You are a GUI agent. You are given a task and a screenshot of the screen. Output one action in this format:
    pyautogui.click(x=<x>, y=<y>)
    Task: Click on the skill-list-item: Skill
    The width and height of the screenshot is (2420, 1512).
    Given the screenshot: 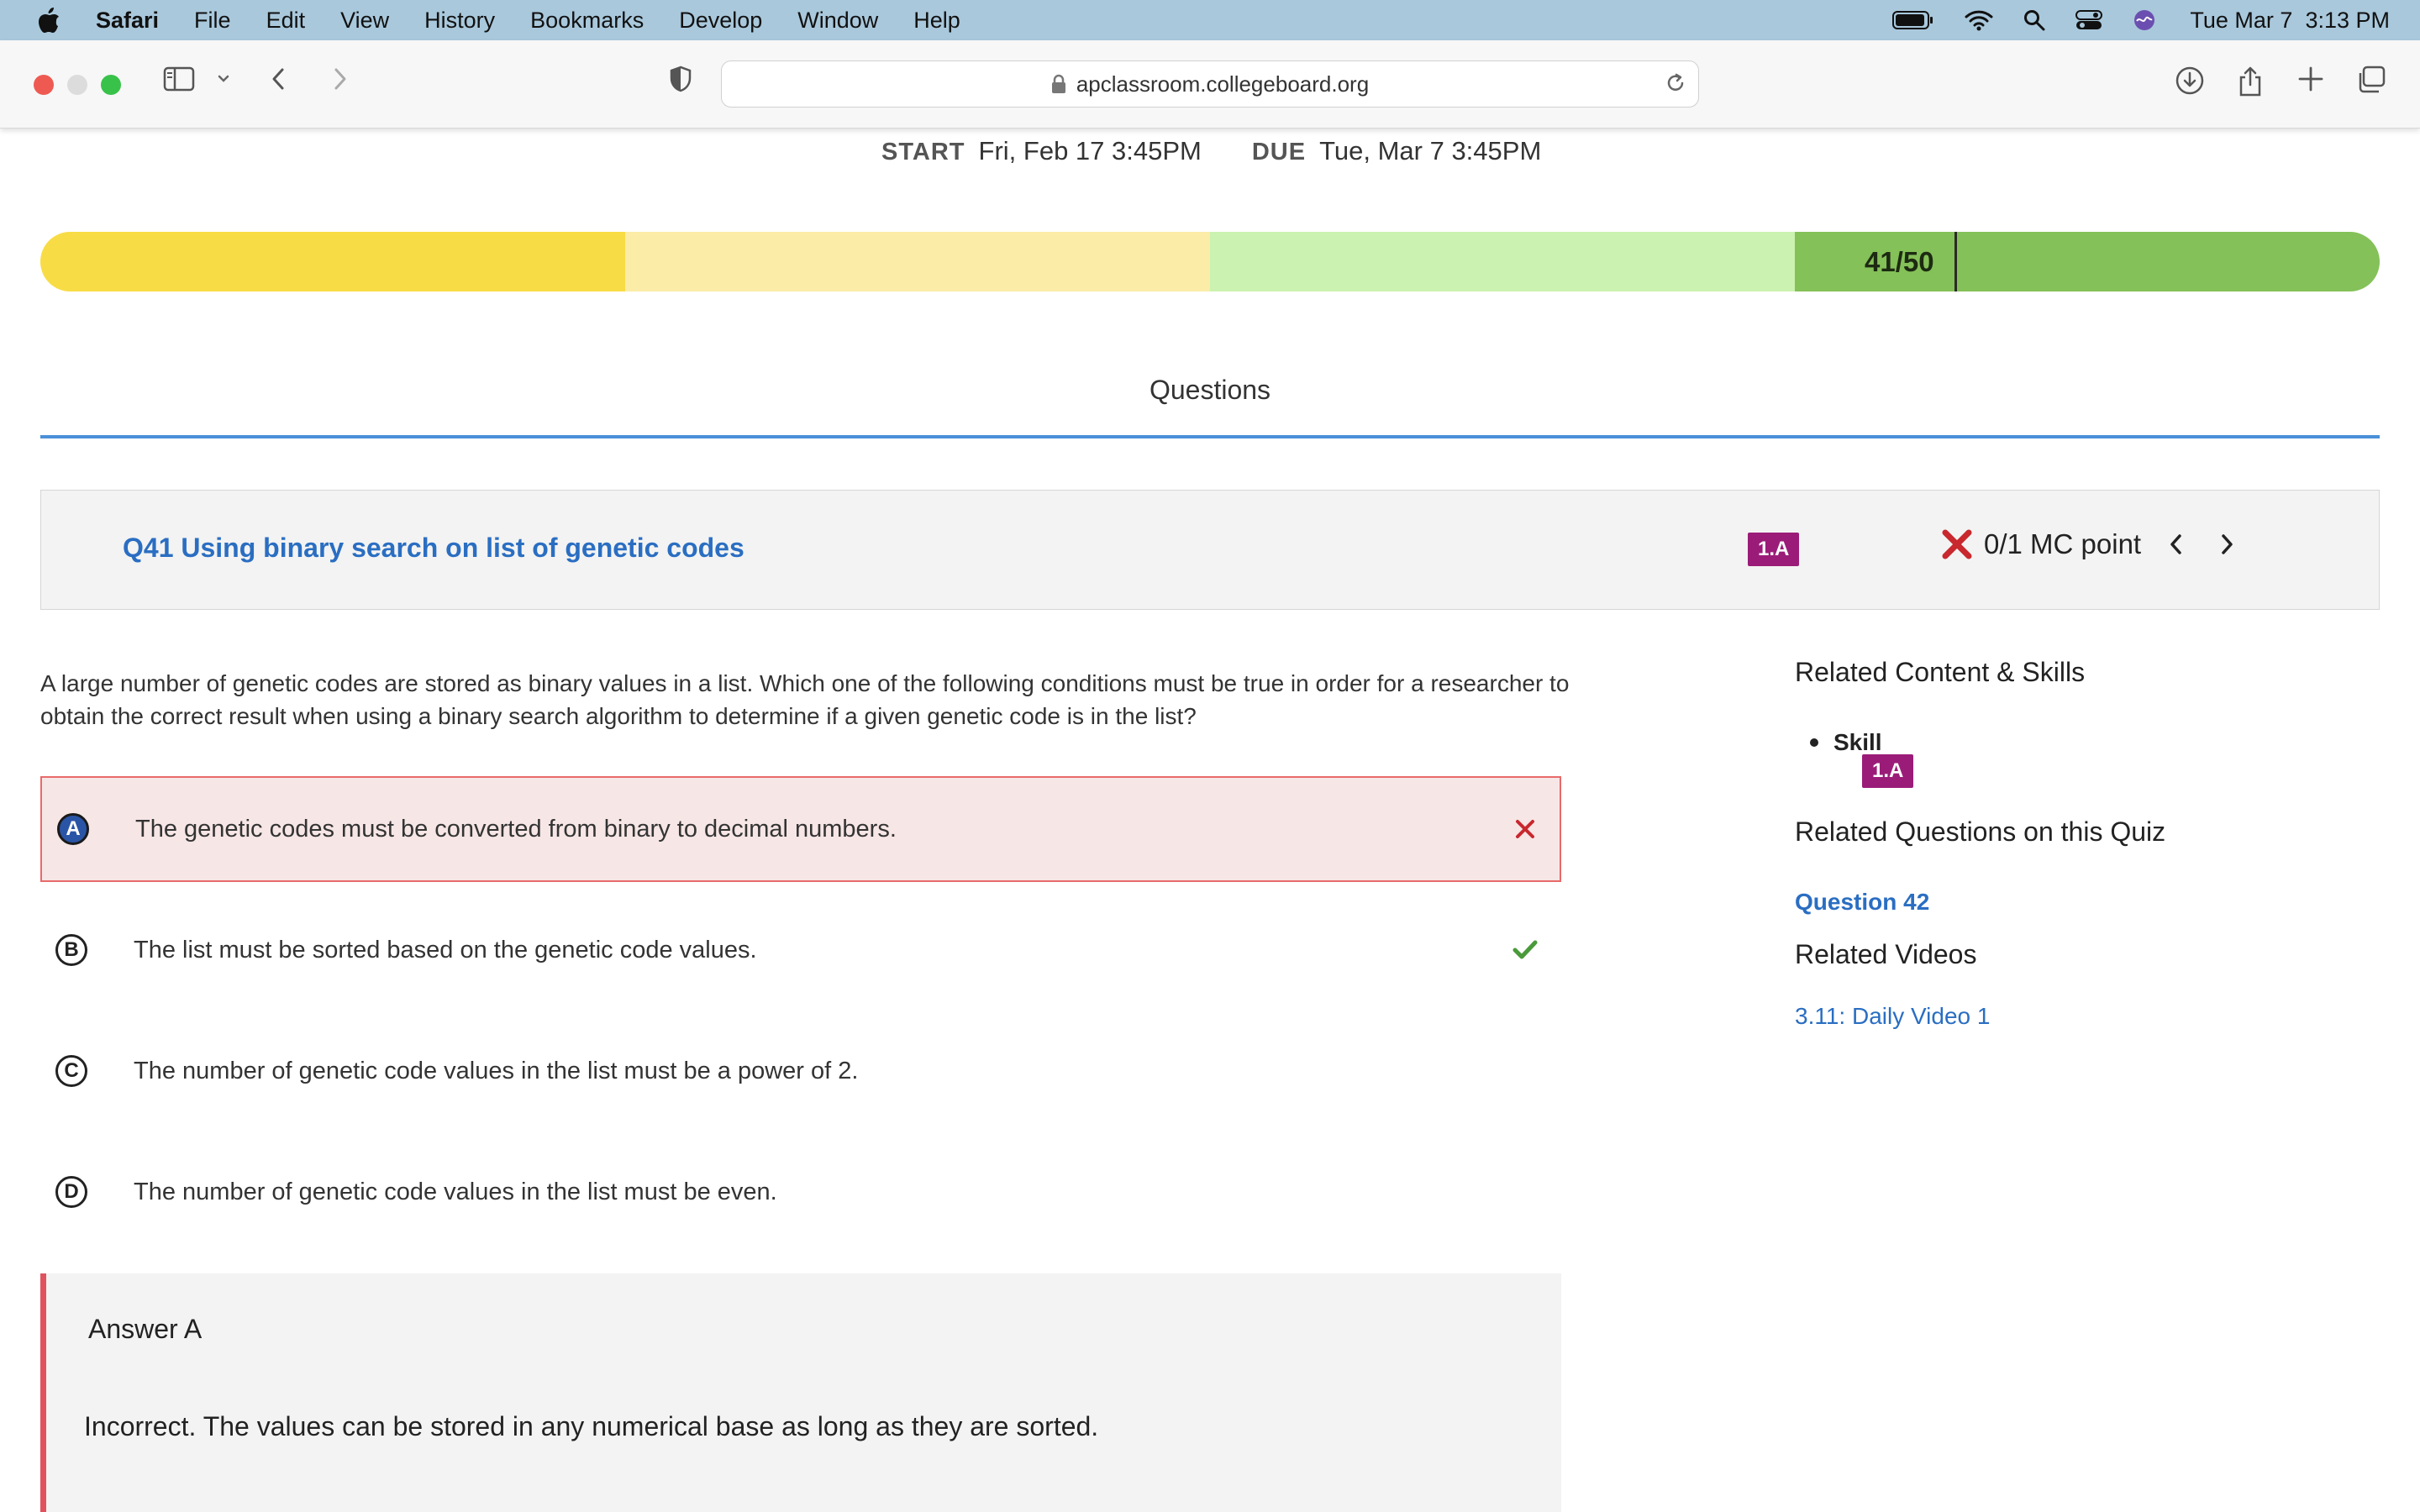 What is the action you would take?
    pyautogui.click(x=1846, y=742)
    